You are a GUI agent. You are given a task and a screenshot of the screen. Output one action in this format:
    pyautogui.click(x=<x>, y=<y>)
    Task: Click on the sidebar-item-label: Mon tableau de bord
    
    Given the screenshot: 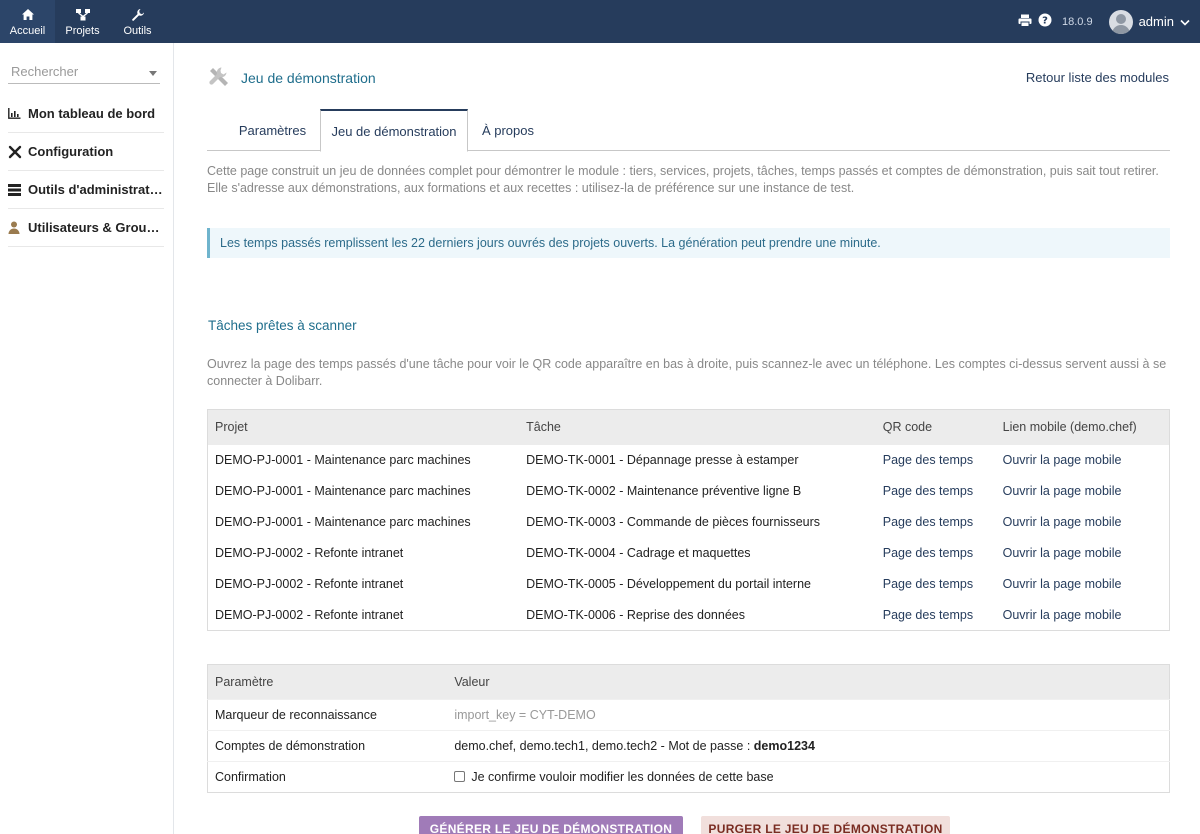 What is the action you would take?
    pyautogui.click(x=92, y=113)
    